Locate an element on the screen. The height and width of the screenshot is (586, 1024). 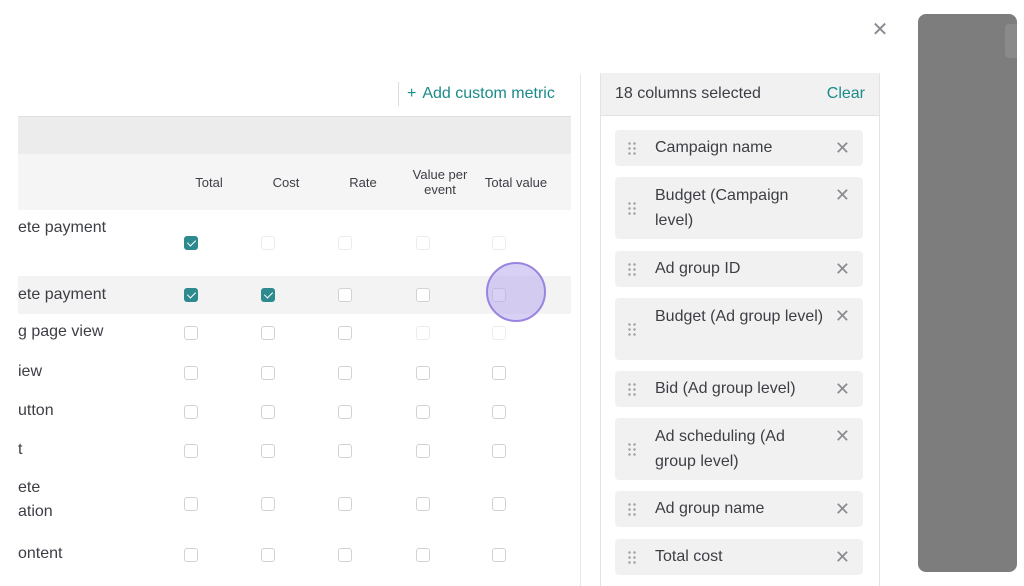
row-label: iew is located at coordinates (30, 371).